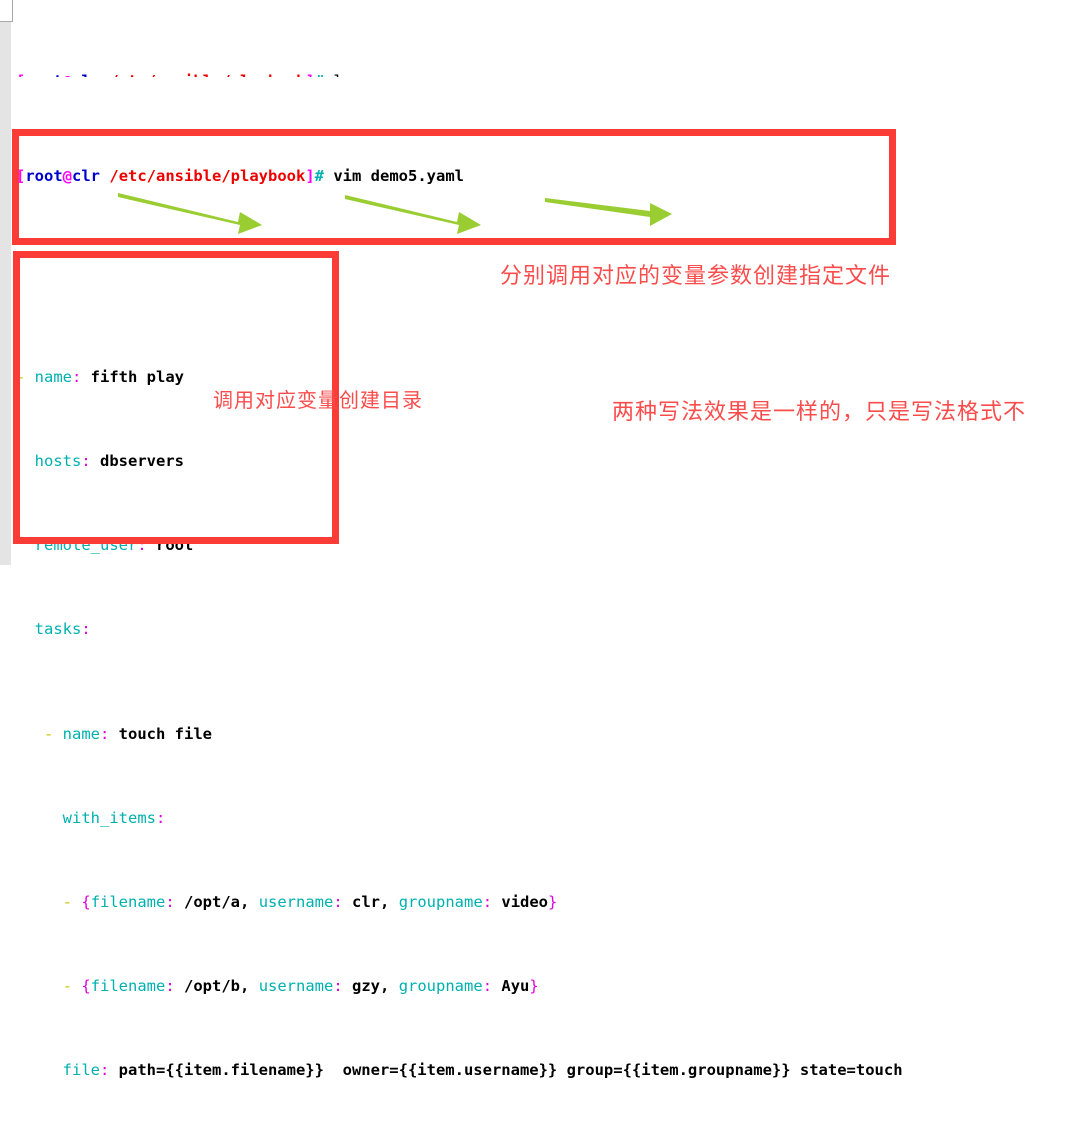  Describe the element at coordinates (67, 176) in the screenshot. I see `prompt-at: @` at that location.